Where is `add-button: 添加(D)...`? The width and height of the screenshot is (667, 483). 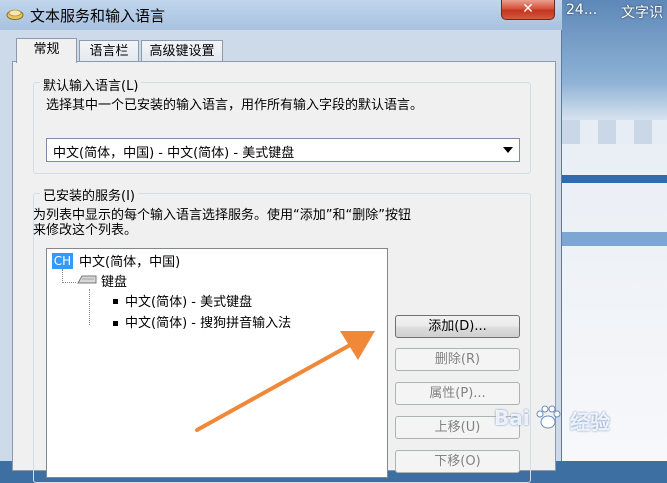
add-button: 添加(D)... is located at coordinates (457, 326).